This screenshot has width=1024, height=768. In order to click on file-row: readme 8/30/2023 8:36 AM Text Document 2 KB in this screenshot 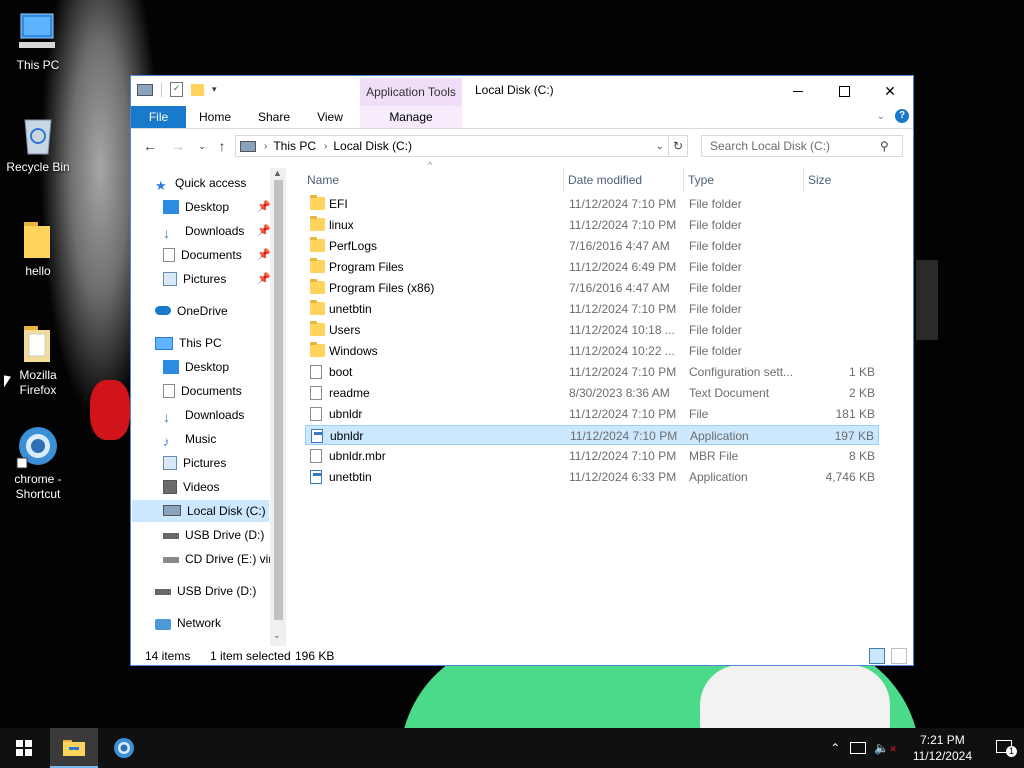, I will do `click(592, 393)`.